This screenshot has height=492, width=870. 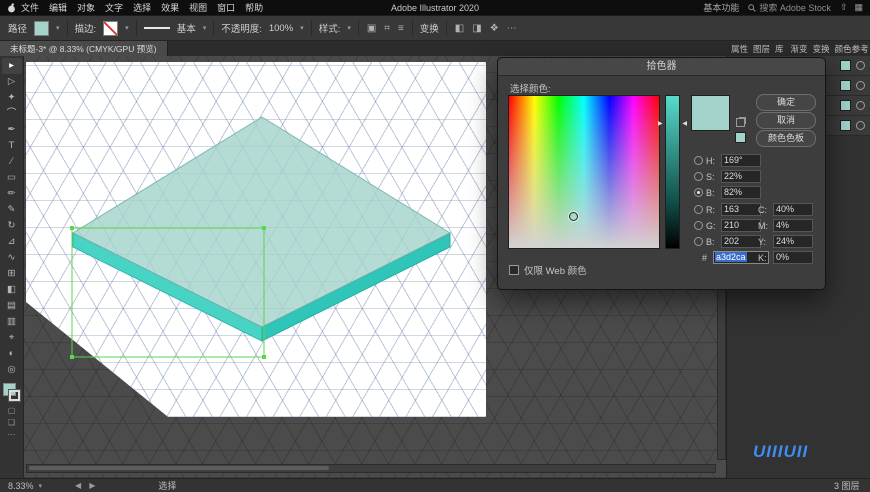 What do you see at coordinates (12, 338) in the screenshot?
I see `eyedropper-tool: ⌖` at bounding box center [12, 338].